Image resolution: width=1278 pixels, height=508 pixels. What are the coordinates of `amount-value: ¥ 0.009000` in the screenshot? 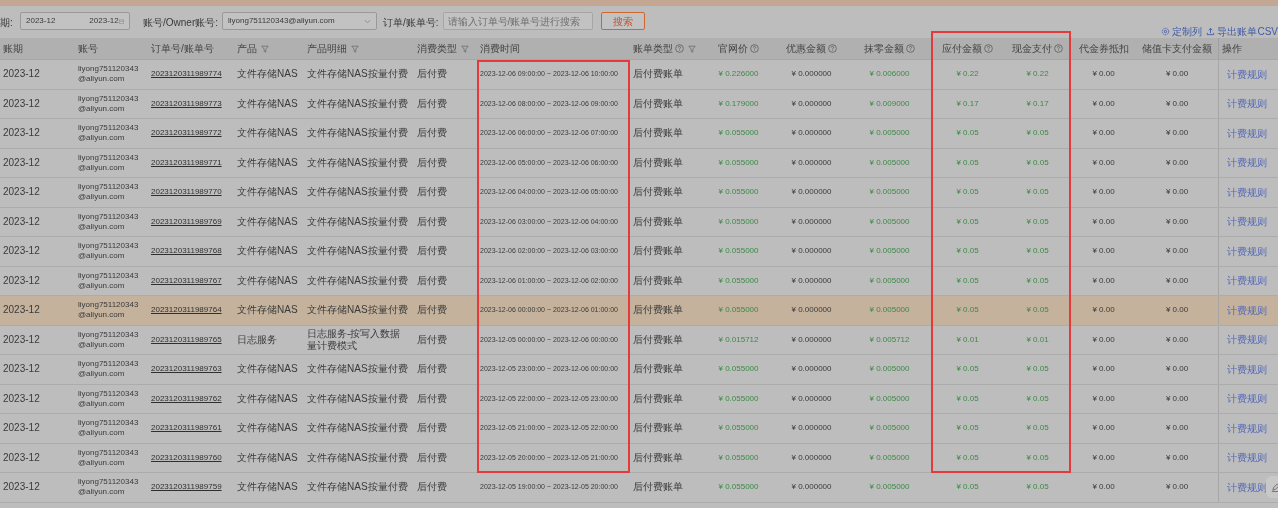 It's located at (889, 103).